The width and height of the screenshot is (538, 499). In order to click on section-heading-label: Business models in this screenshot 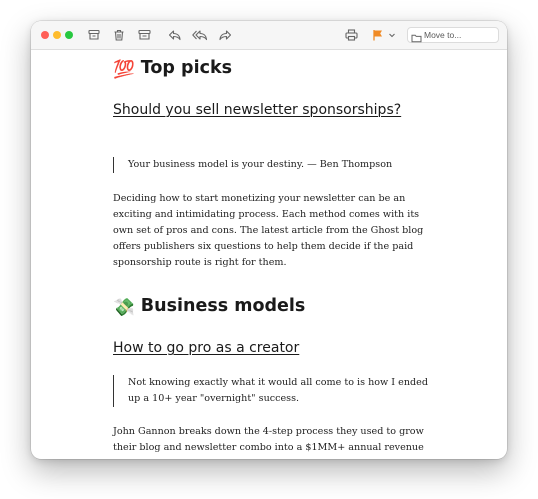, I will do `click(223, 306)`.